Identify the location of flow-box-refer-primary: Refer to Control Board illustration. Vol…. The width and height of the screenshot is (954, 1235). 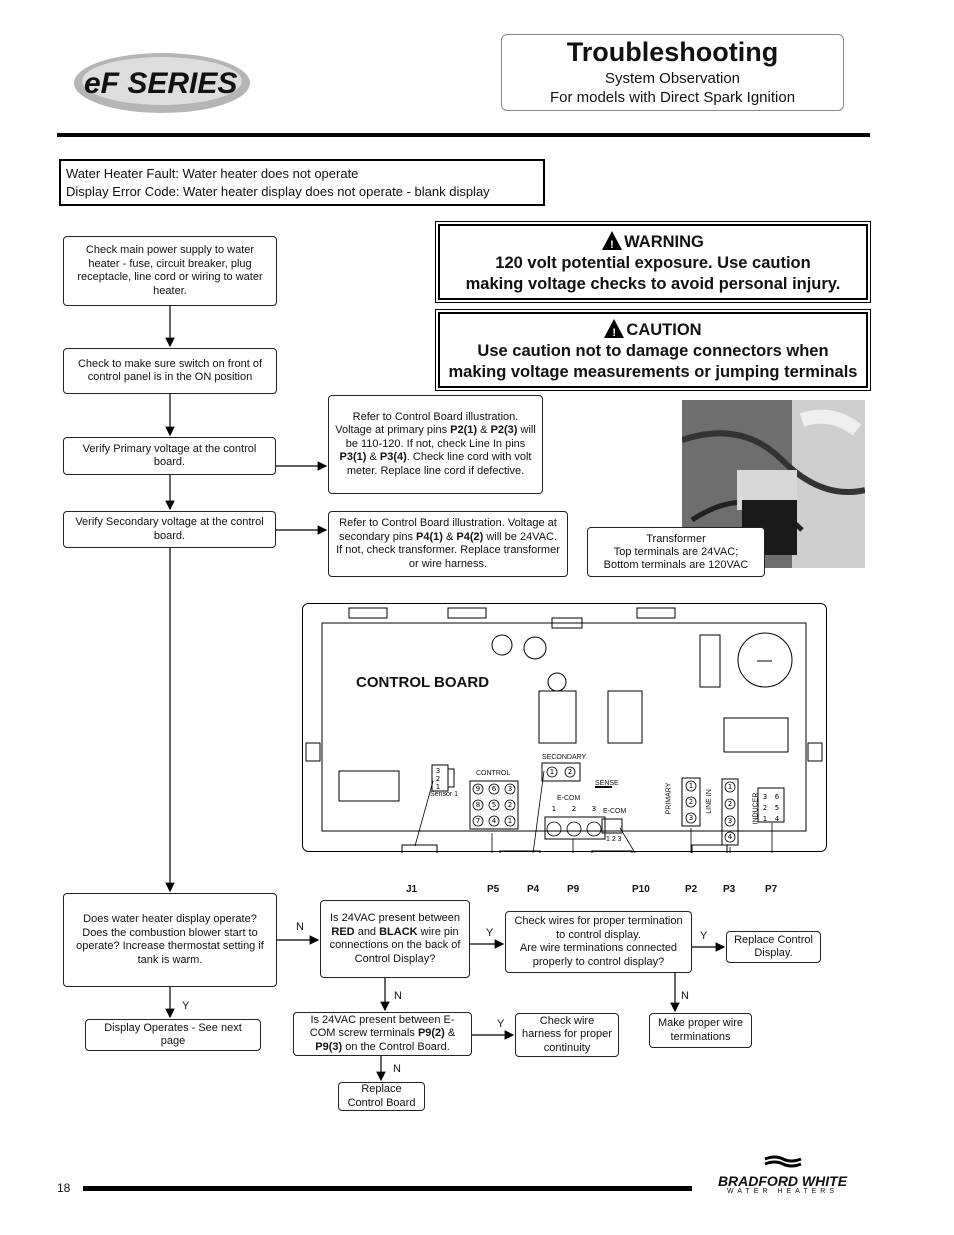
(435, 444).